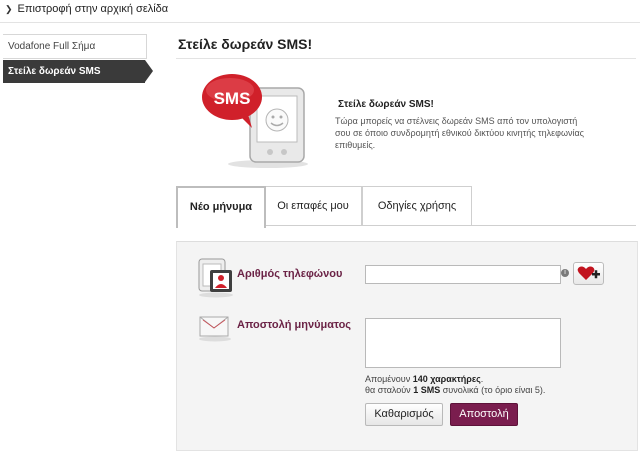 The height and width of the screenshot is (459, 640). What do you see at coordinates (320, 22) in the screenshot?
I see `header-divider` at bounding box center [320, 22].